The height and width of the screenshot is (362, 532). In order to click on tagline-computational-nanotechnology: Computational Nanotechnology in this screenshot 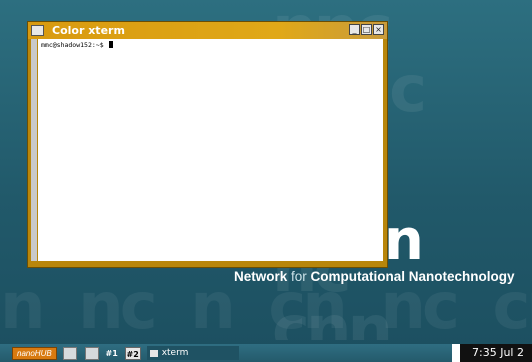, I will do `click(412, 276)`.